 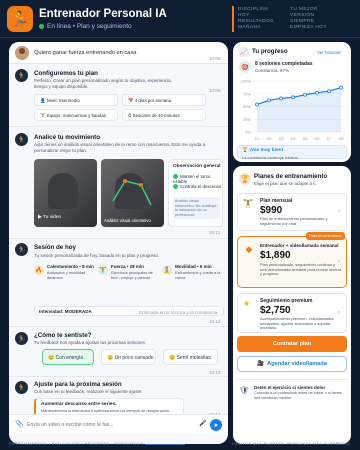 I want to click on sessions-count: 8 sesiones completadas, so click(x=284, y=64).